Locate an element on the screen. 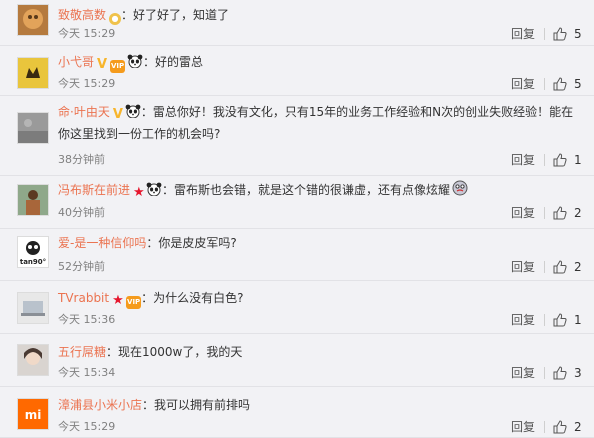  avatar: tan90° is located at coordinates (33, 252).